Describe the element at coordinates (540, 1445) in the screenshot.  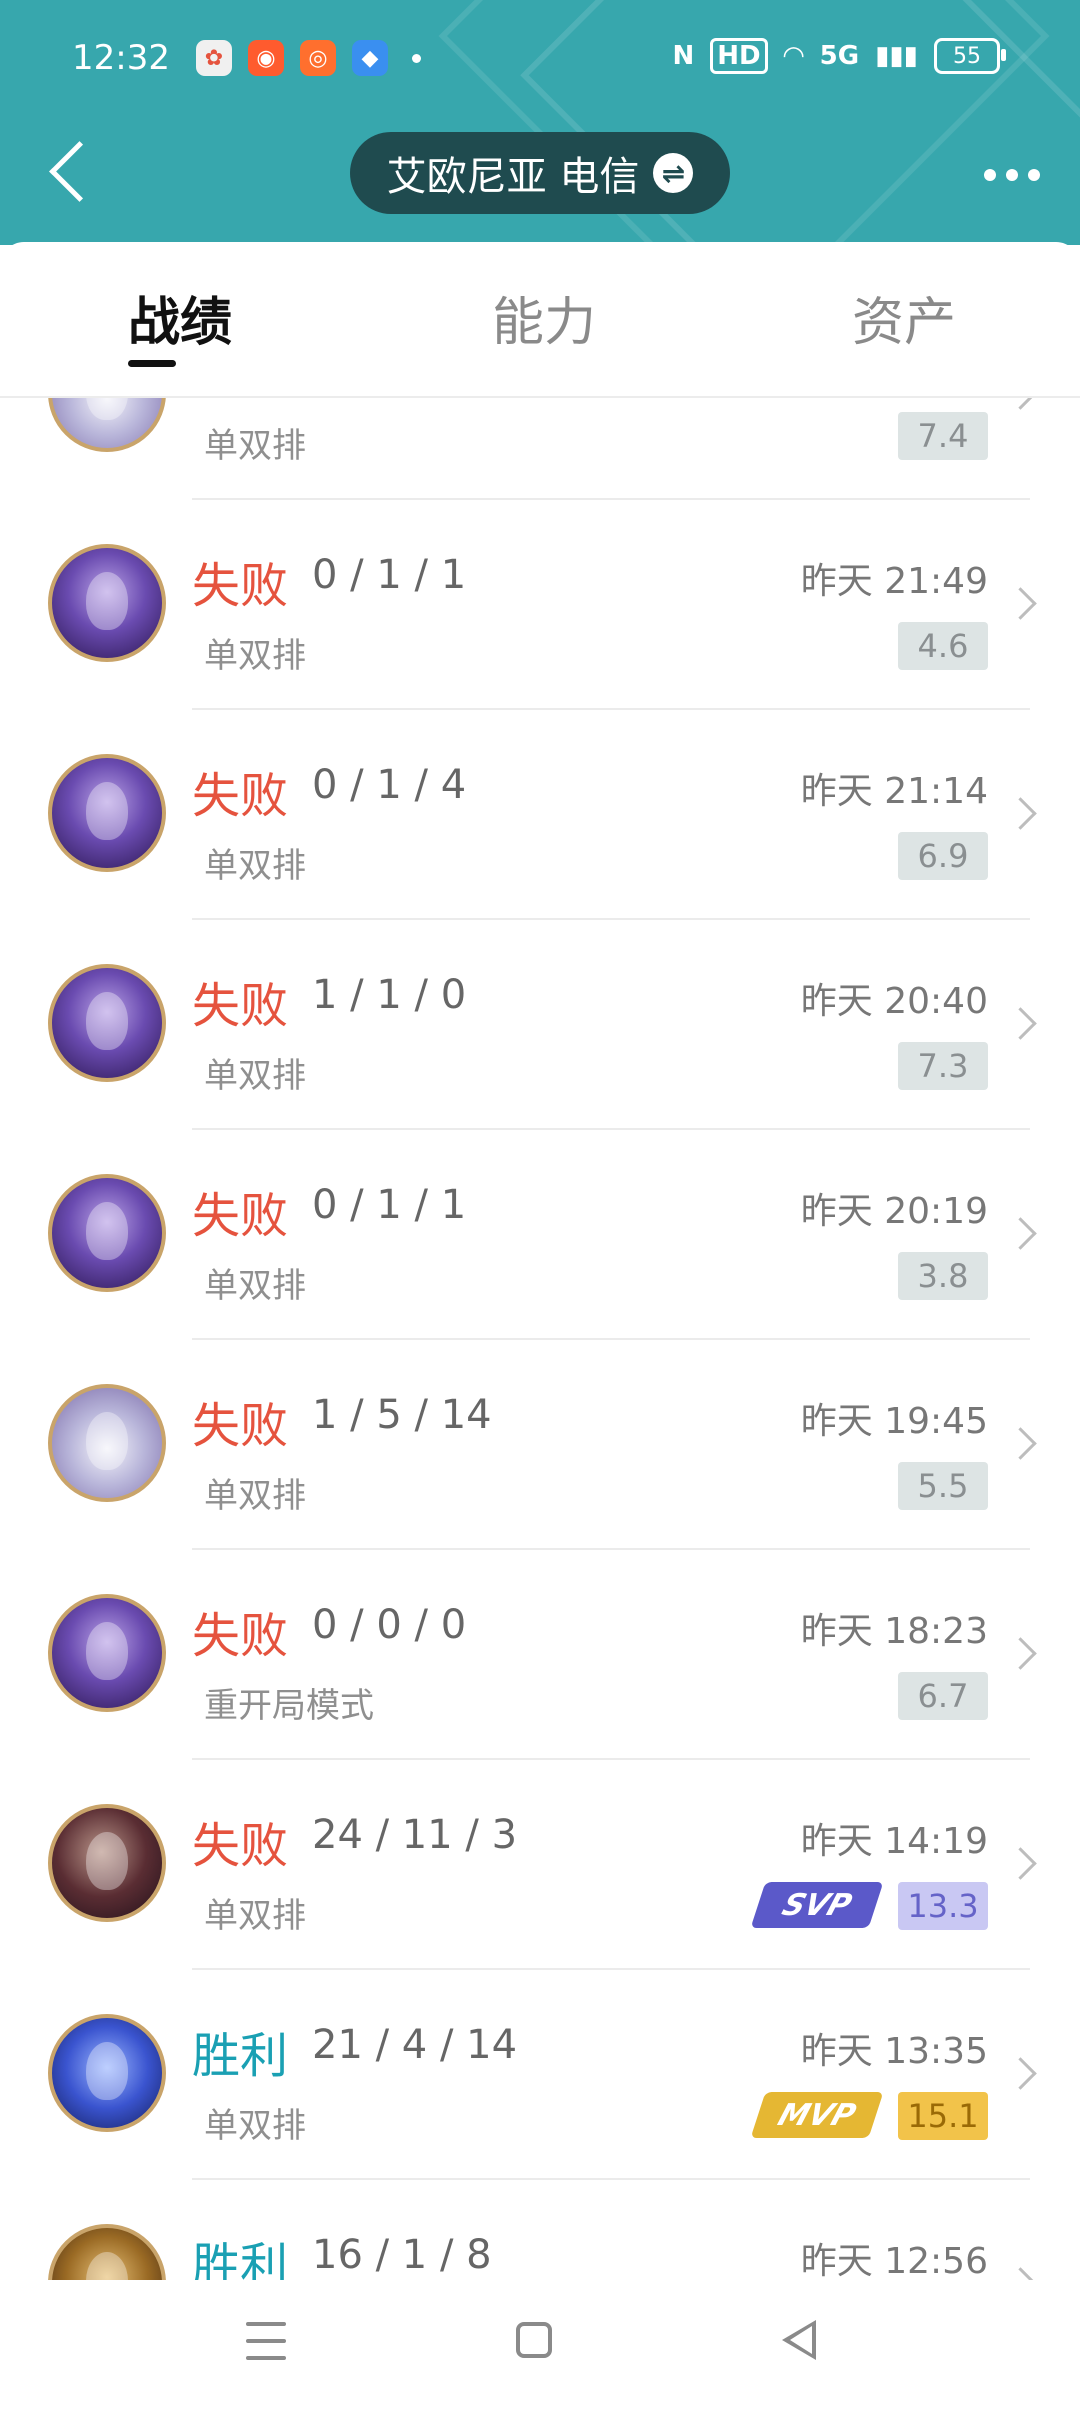
I see `match-row: 失败 1 / 5 / 14 单双排 昨天 19:45 5.5` at that location.